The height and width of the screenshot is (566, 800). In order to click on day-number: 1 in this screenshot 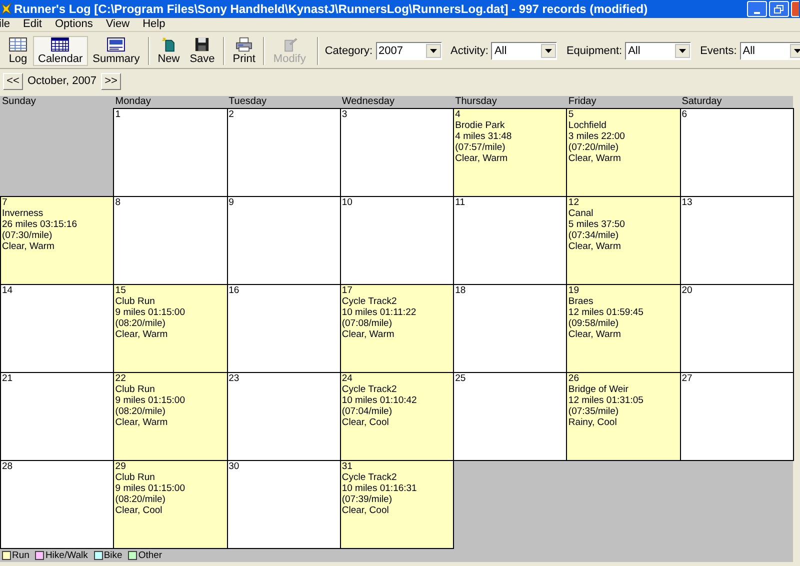, I will do `click(118, 114)`.